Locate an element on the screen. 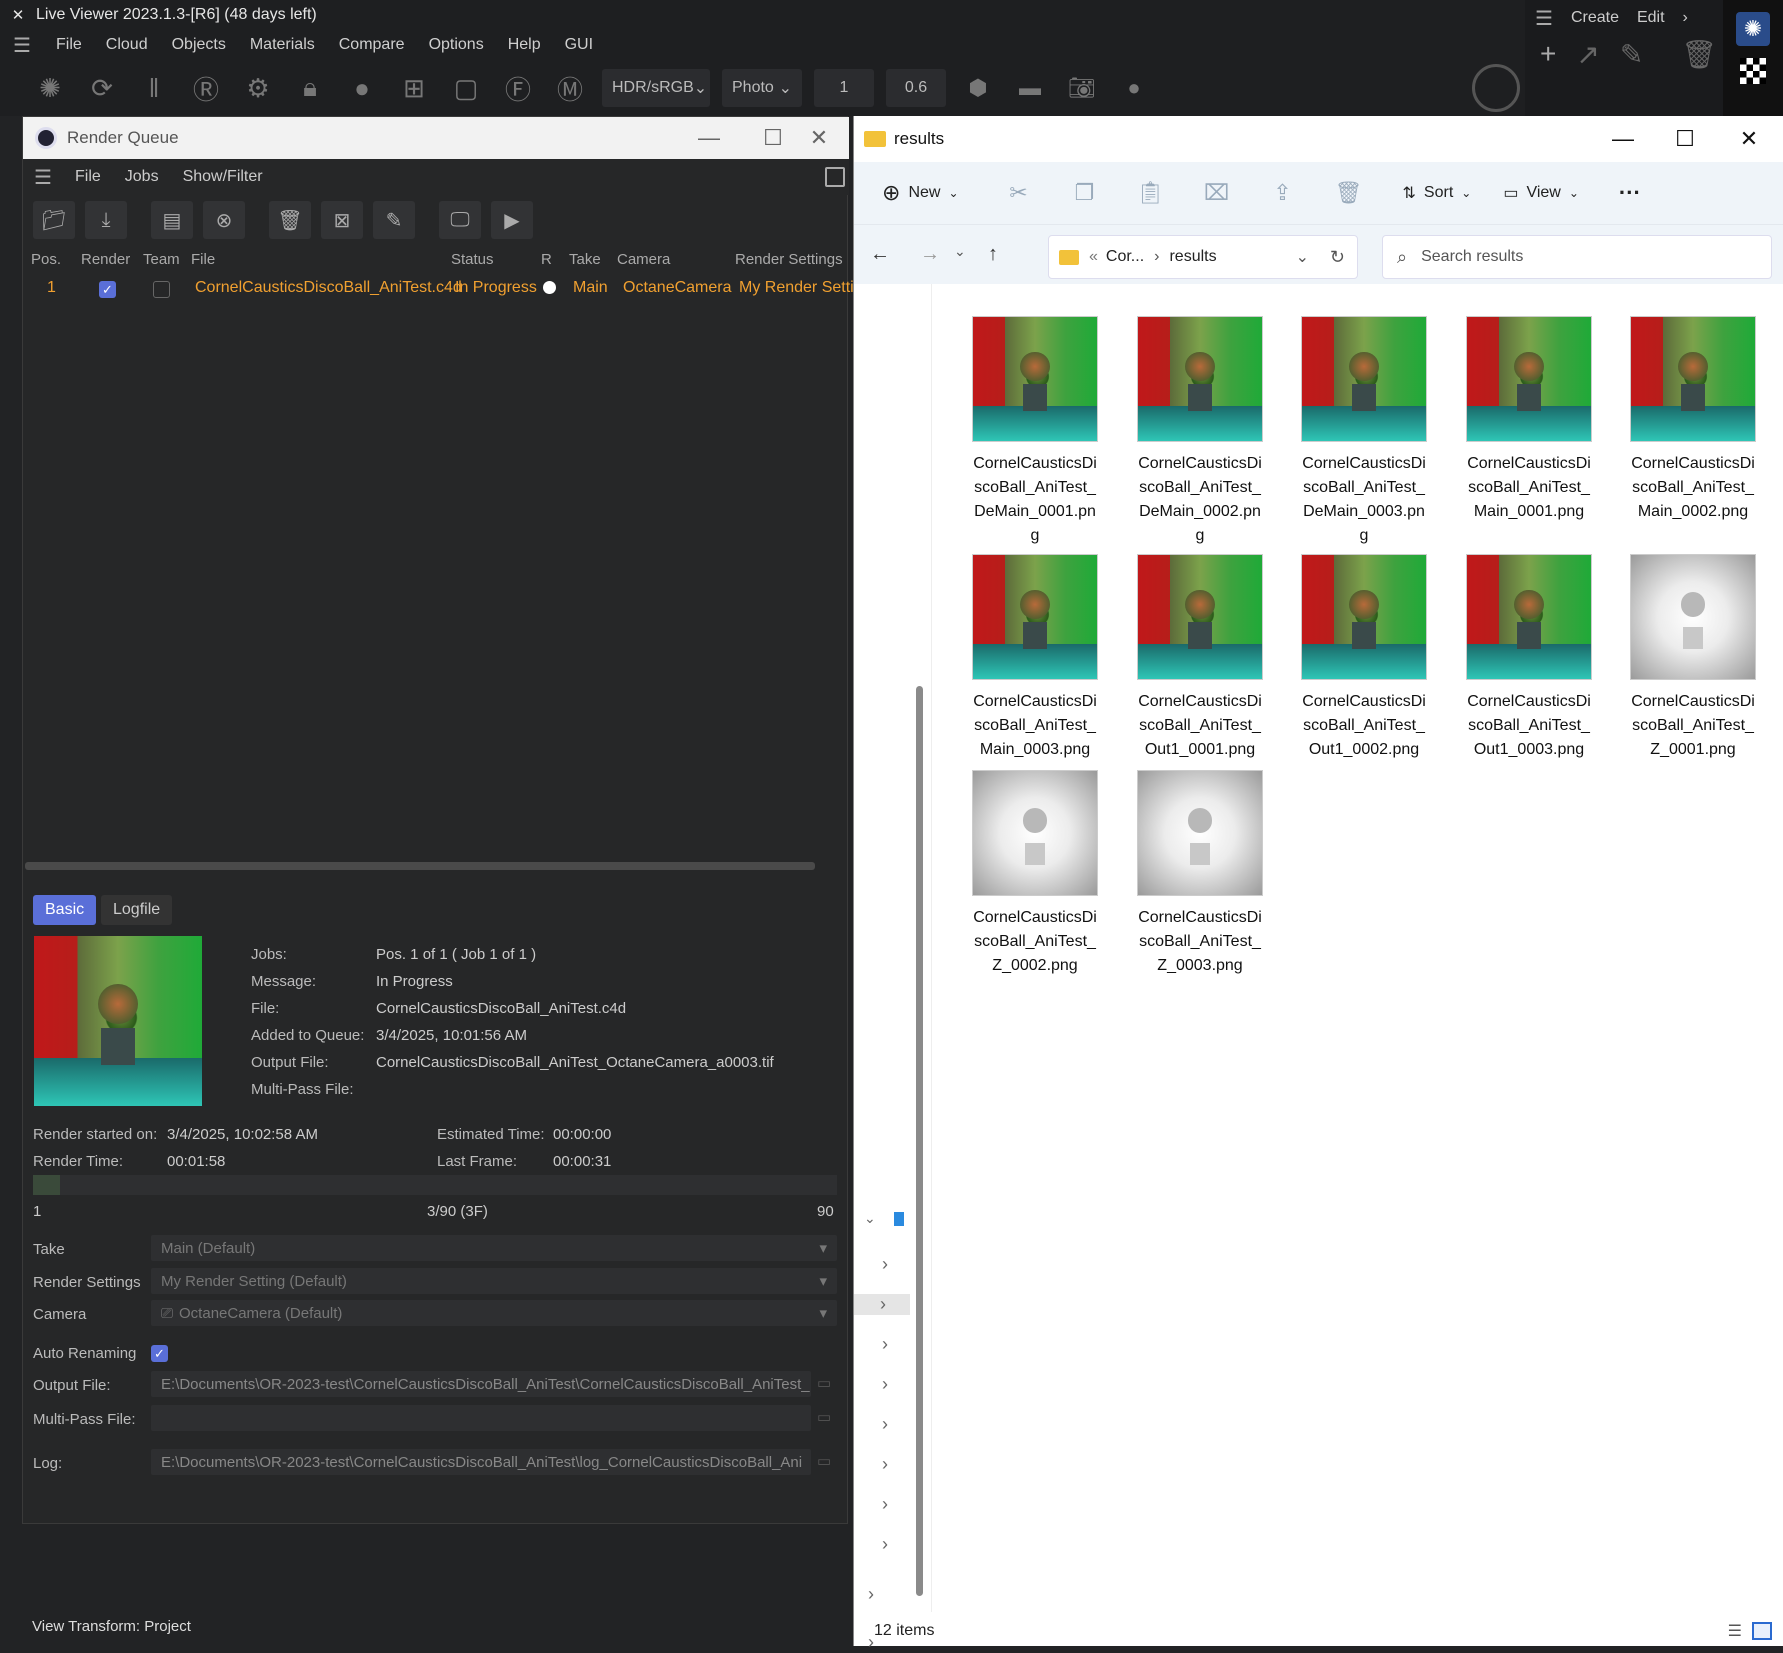 The width and height of the screenshot is (1783, 1653). menu-options: Options is located at coordinates (456, 45).